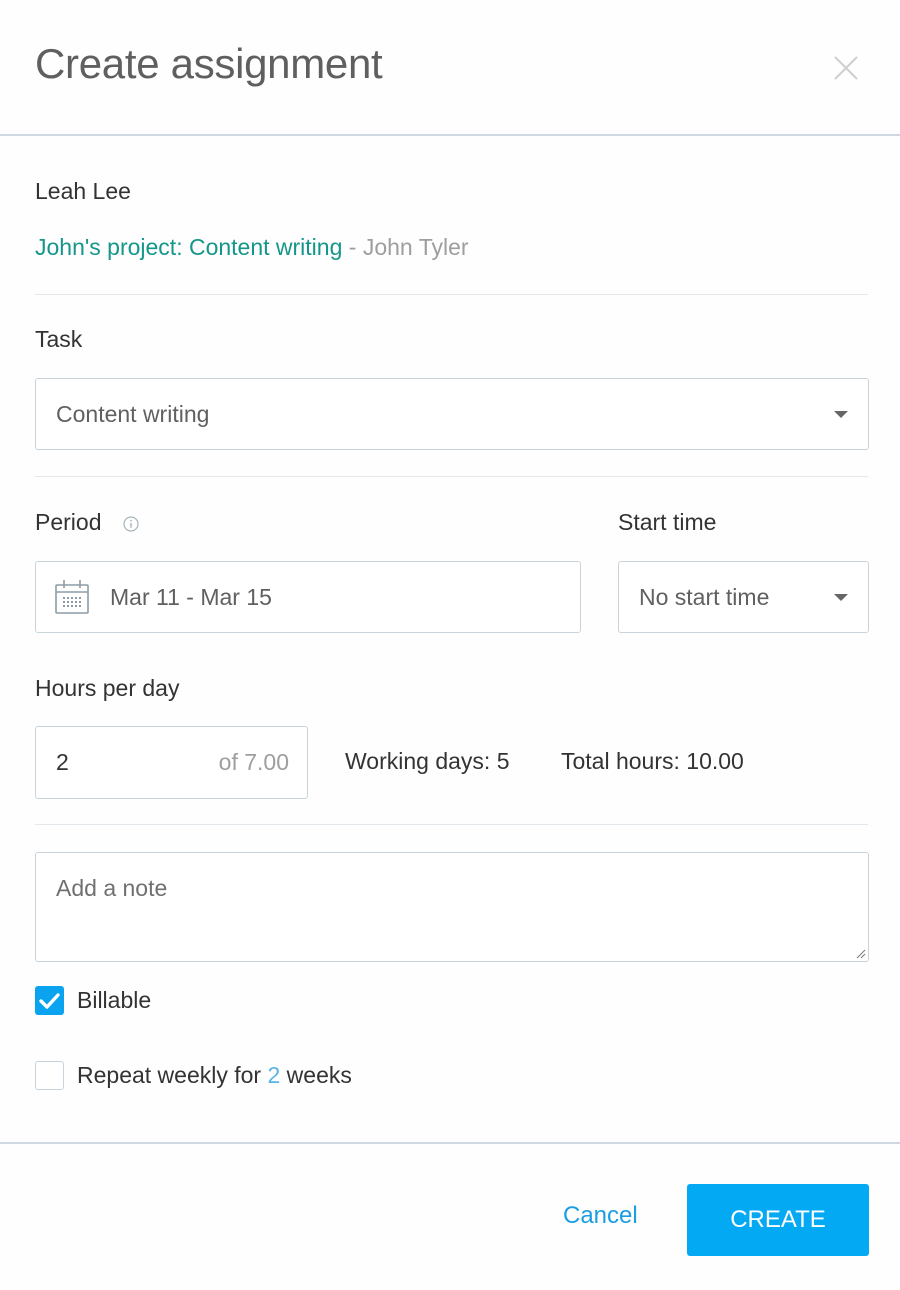 This screenshot has width=900, height=1290. What do you see at coordinates (860, 953) in the screenshot?
I see `resize-grip-icon` at bounding box center [860, 953].